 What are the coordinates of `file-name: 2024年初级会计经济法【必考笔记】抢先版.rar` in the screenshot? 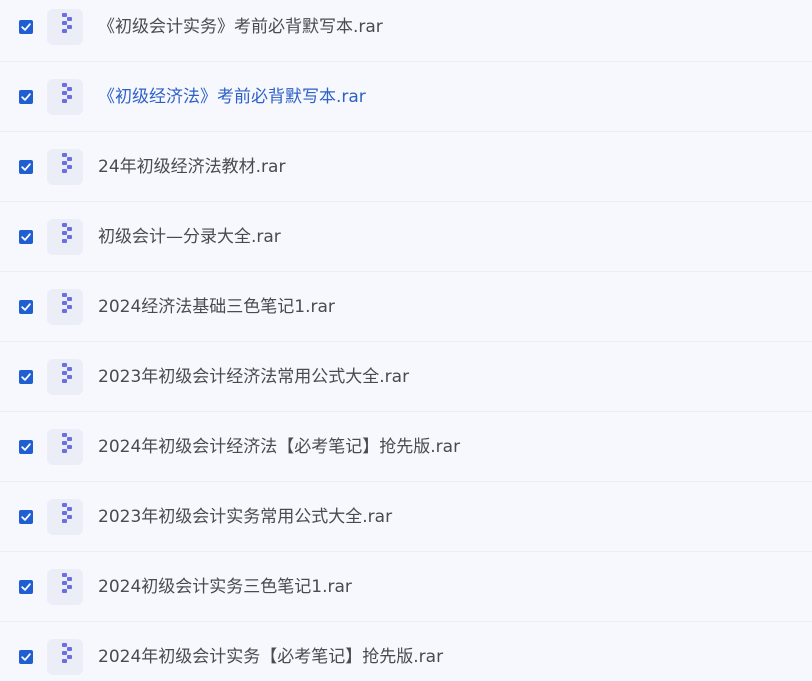 It's located at (279, 447).